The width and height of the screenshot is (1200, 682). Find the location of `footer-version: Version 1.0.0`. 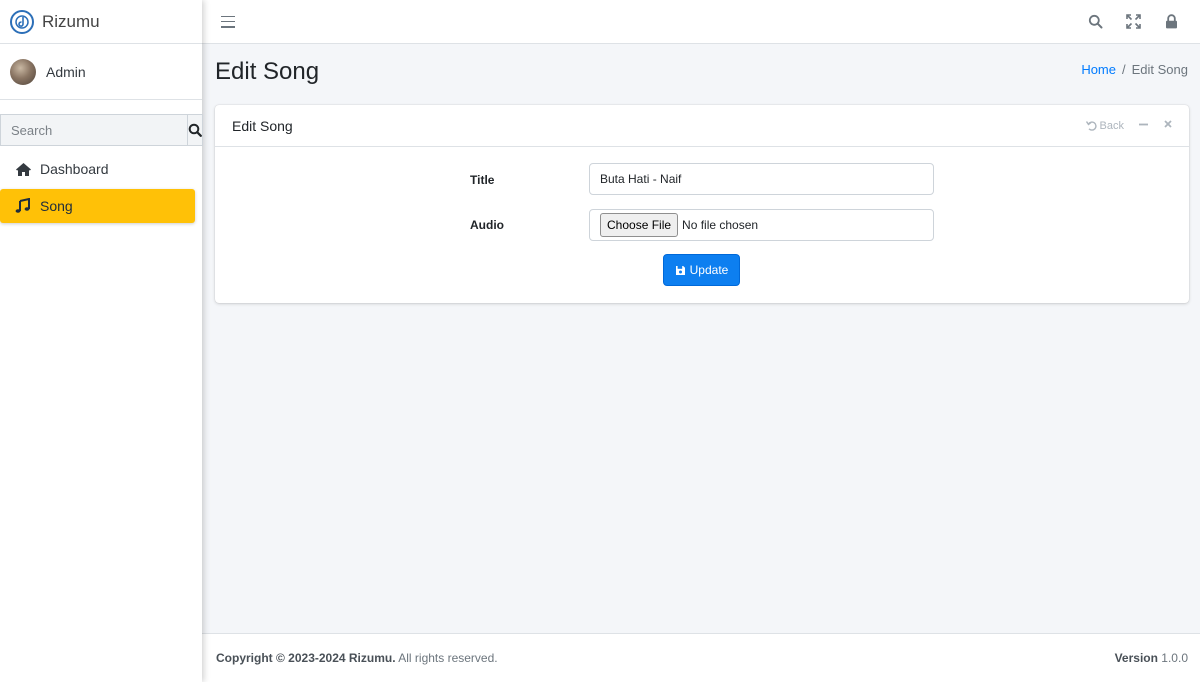

footer-version: Version 1.0.0 is located at coordinates (1151, 658).